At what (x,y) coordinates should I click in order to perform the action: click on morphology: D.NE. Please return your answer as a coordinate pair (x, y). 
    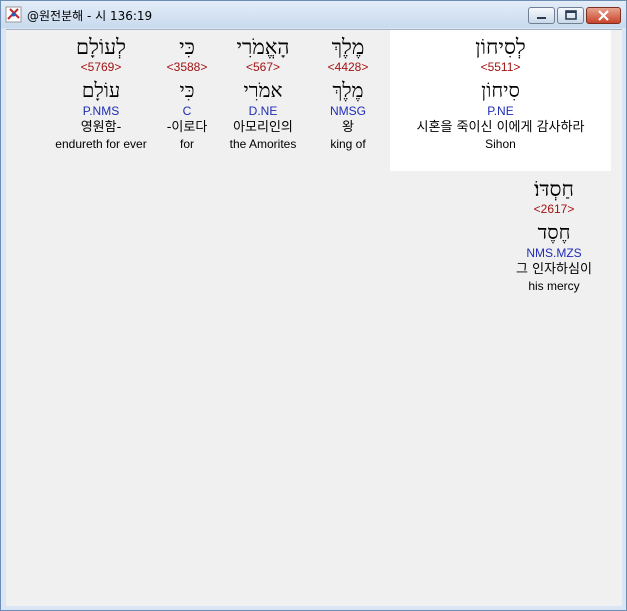
    Looking at the image, I should click on (263, 111).